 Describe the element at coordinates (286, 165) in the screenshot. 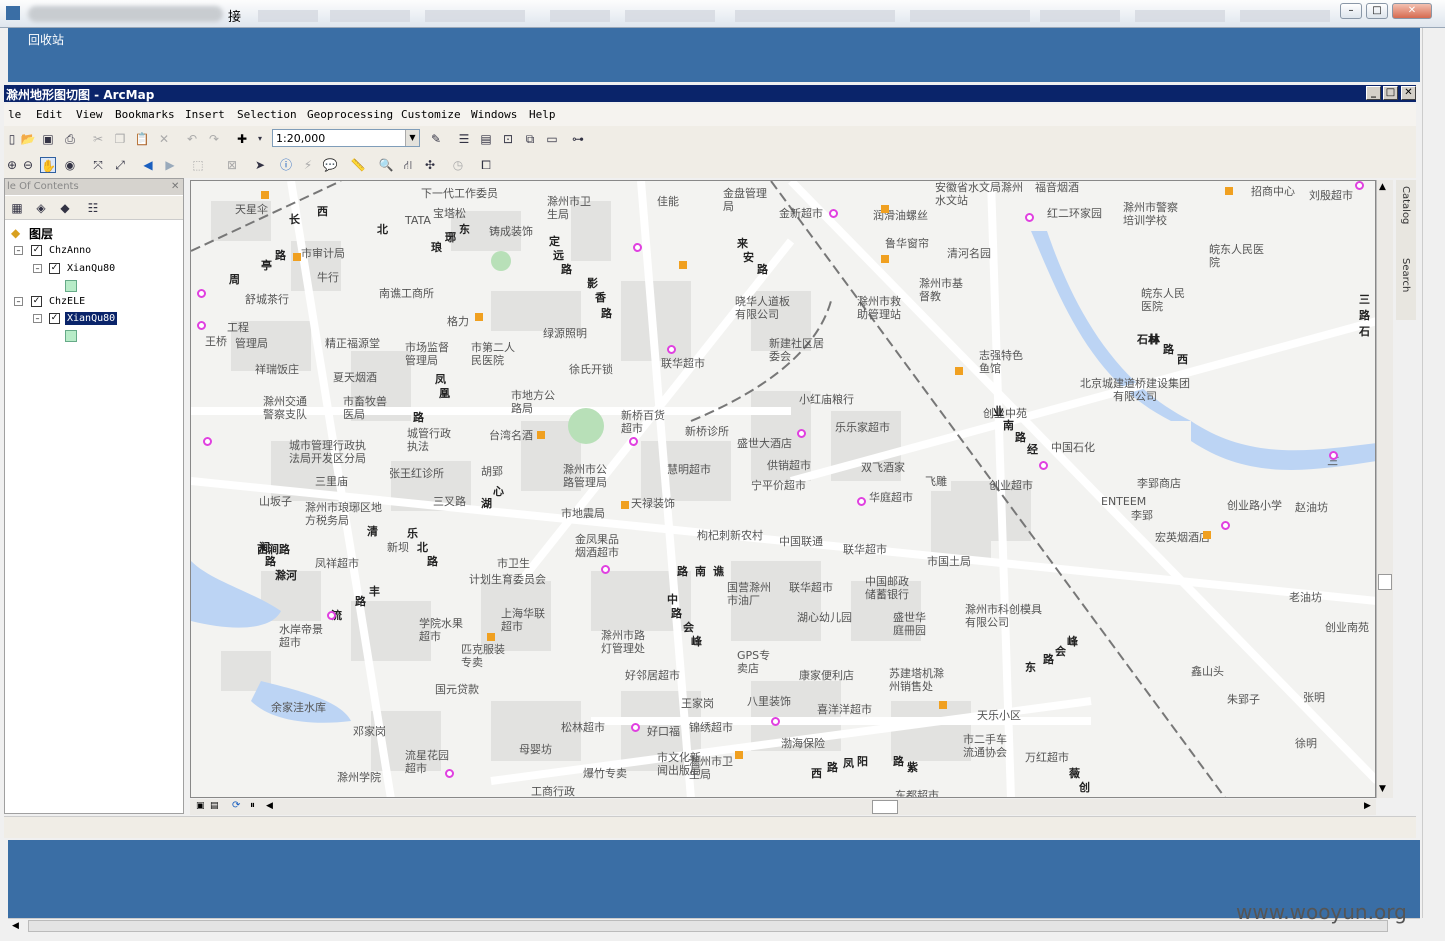

I see `identify-icon: ⓘ` at that location.